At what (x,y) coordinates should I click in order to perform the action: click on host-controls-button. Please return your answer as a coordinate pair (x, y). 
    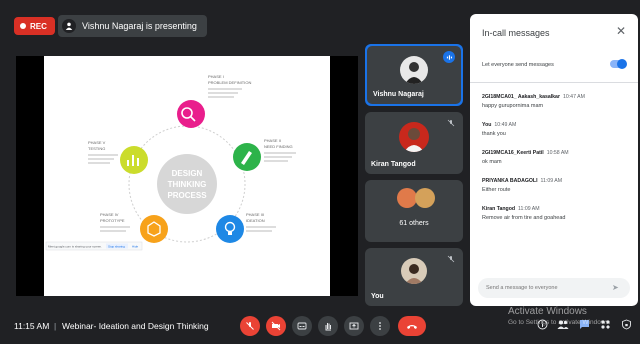
    Looking at the image, I should click on (626, 324).